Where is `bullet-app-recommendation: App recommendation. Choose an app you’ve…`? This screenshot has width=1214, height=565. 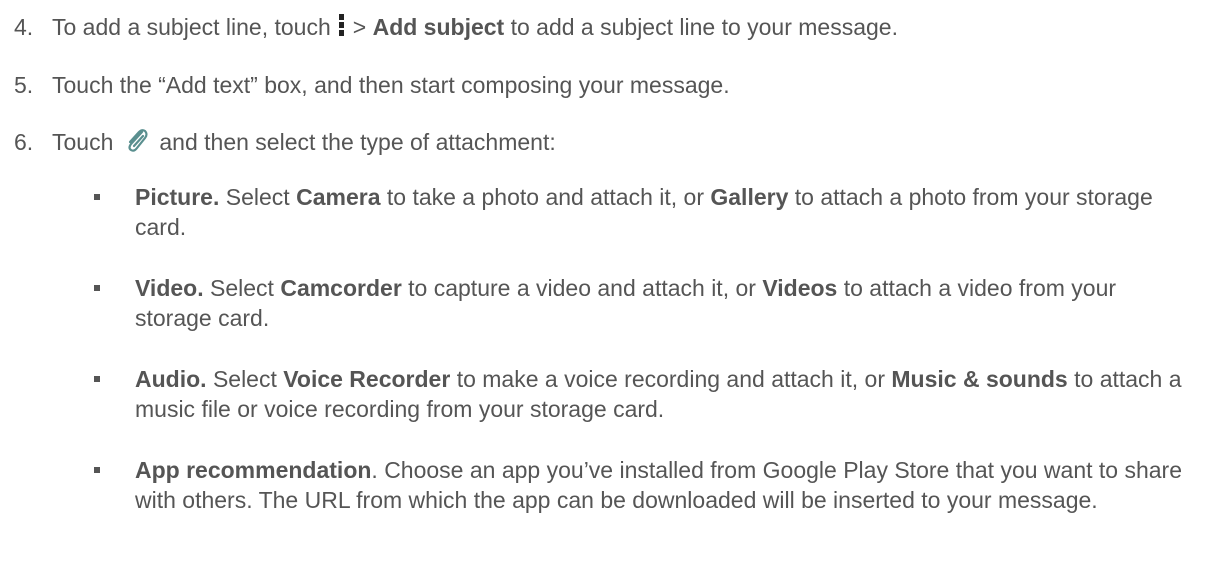 bullet-app-recommendation: App recommendation. Choose an app you’ve… is located at coordinates (665, 485).